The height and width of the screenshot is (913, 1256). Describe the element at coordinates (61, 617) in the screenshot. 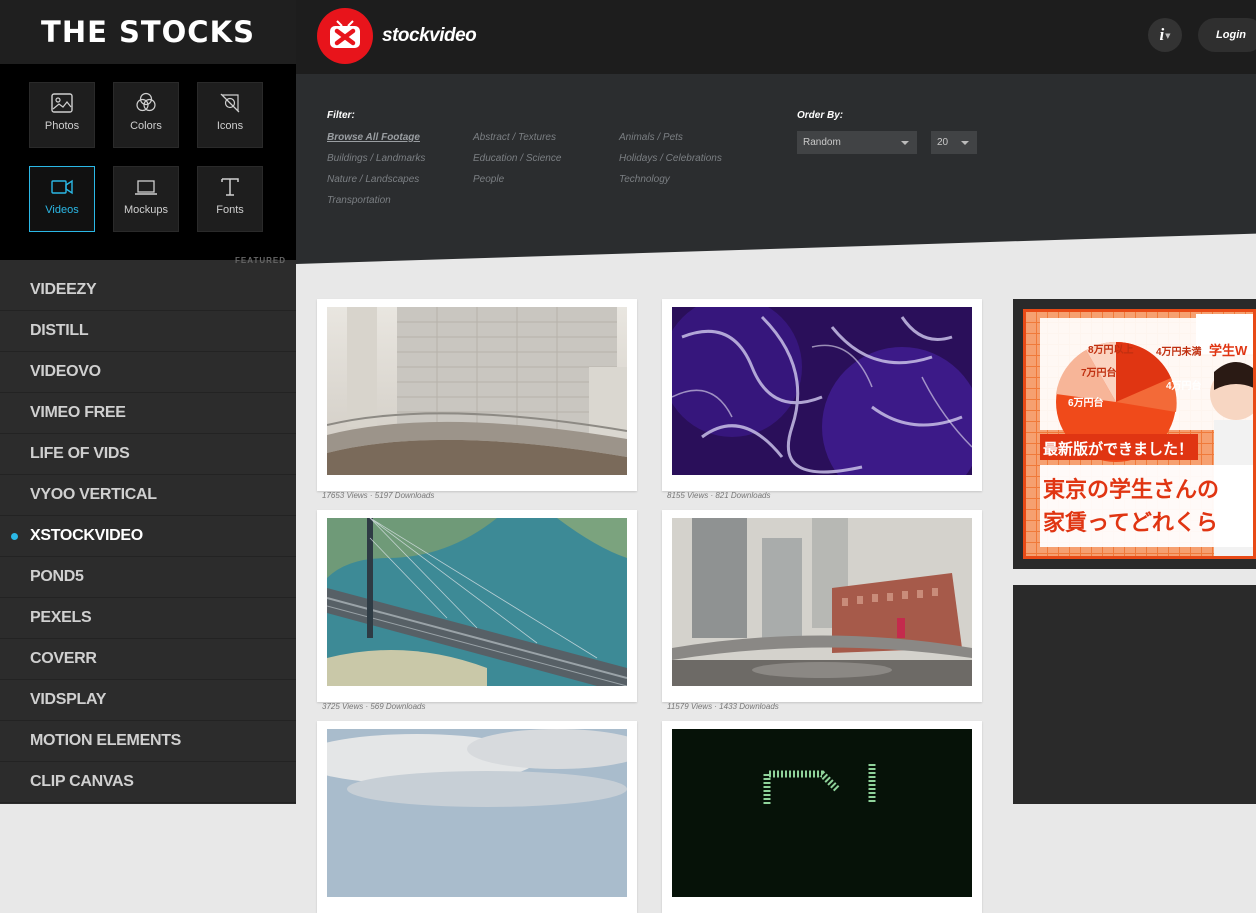

I see `site-label: PEXELS` at that location.